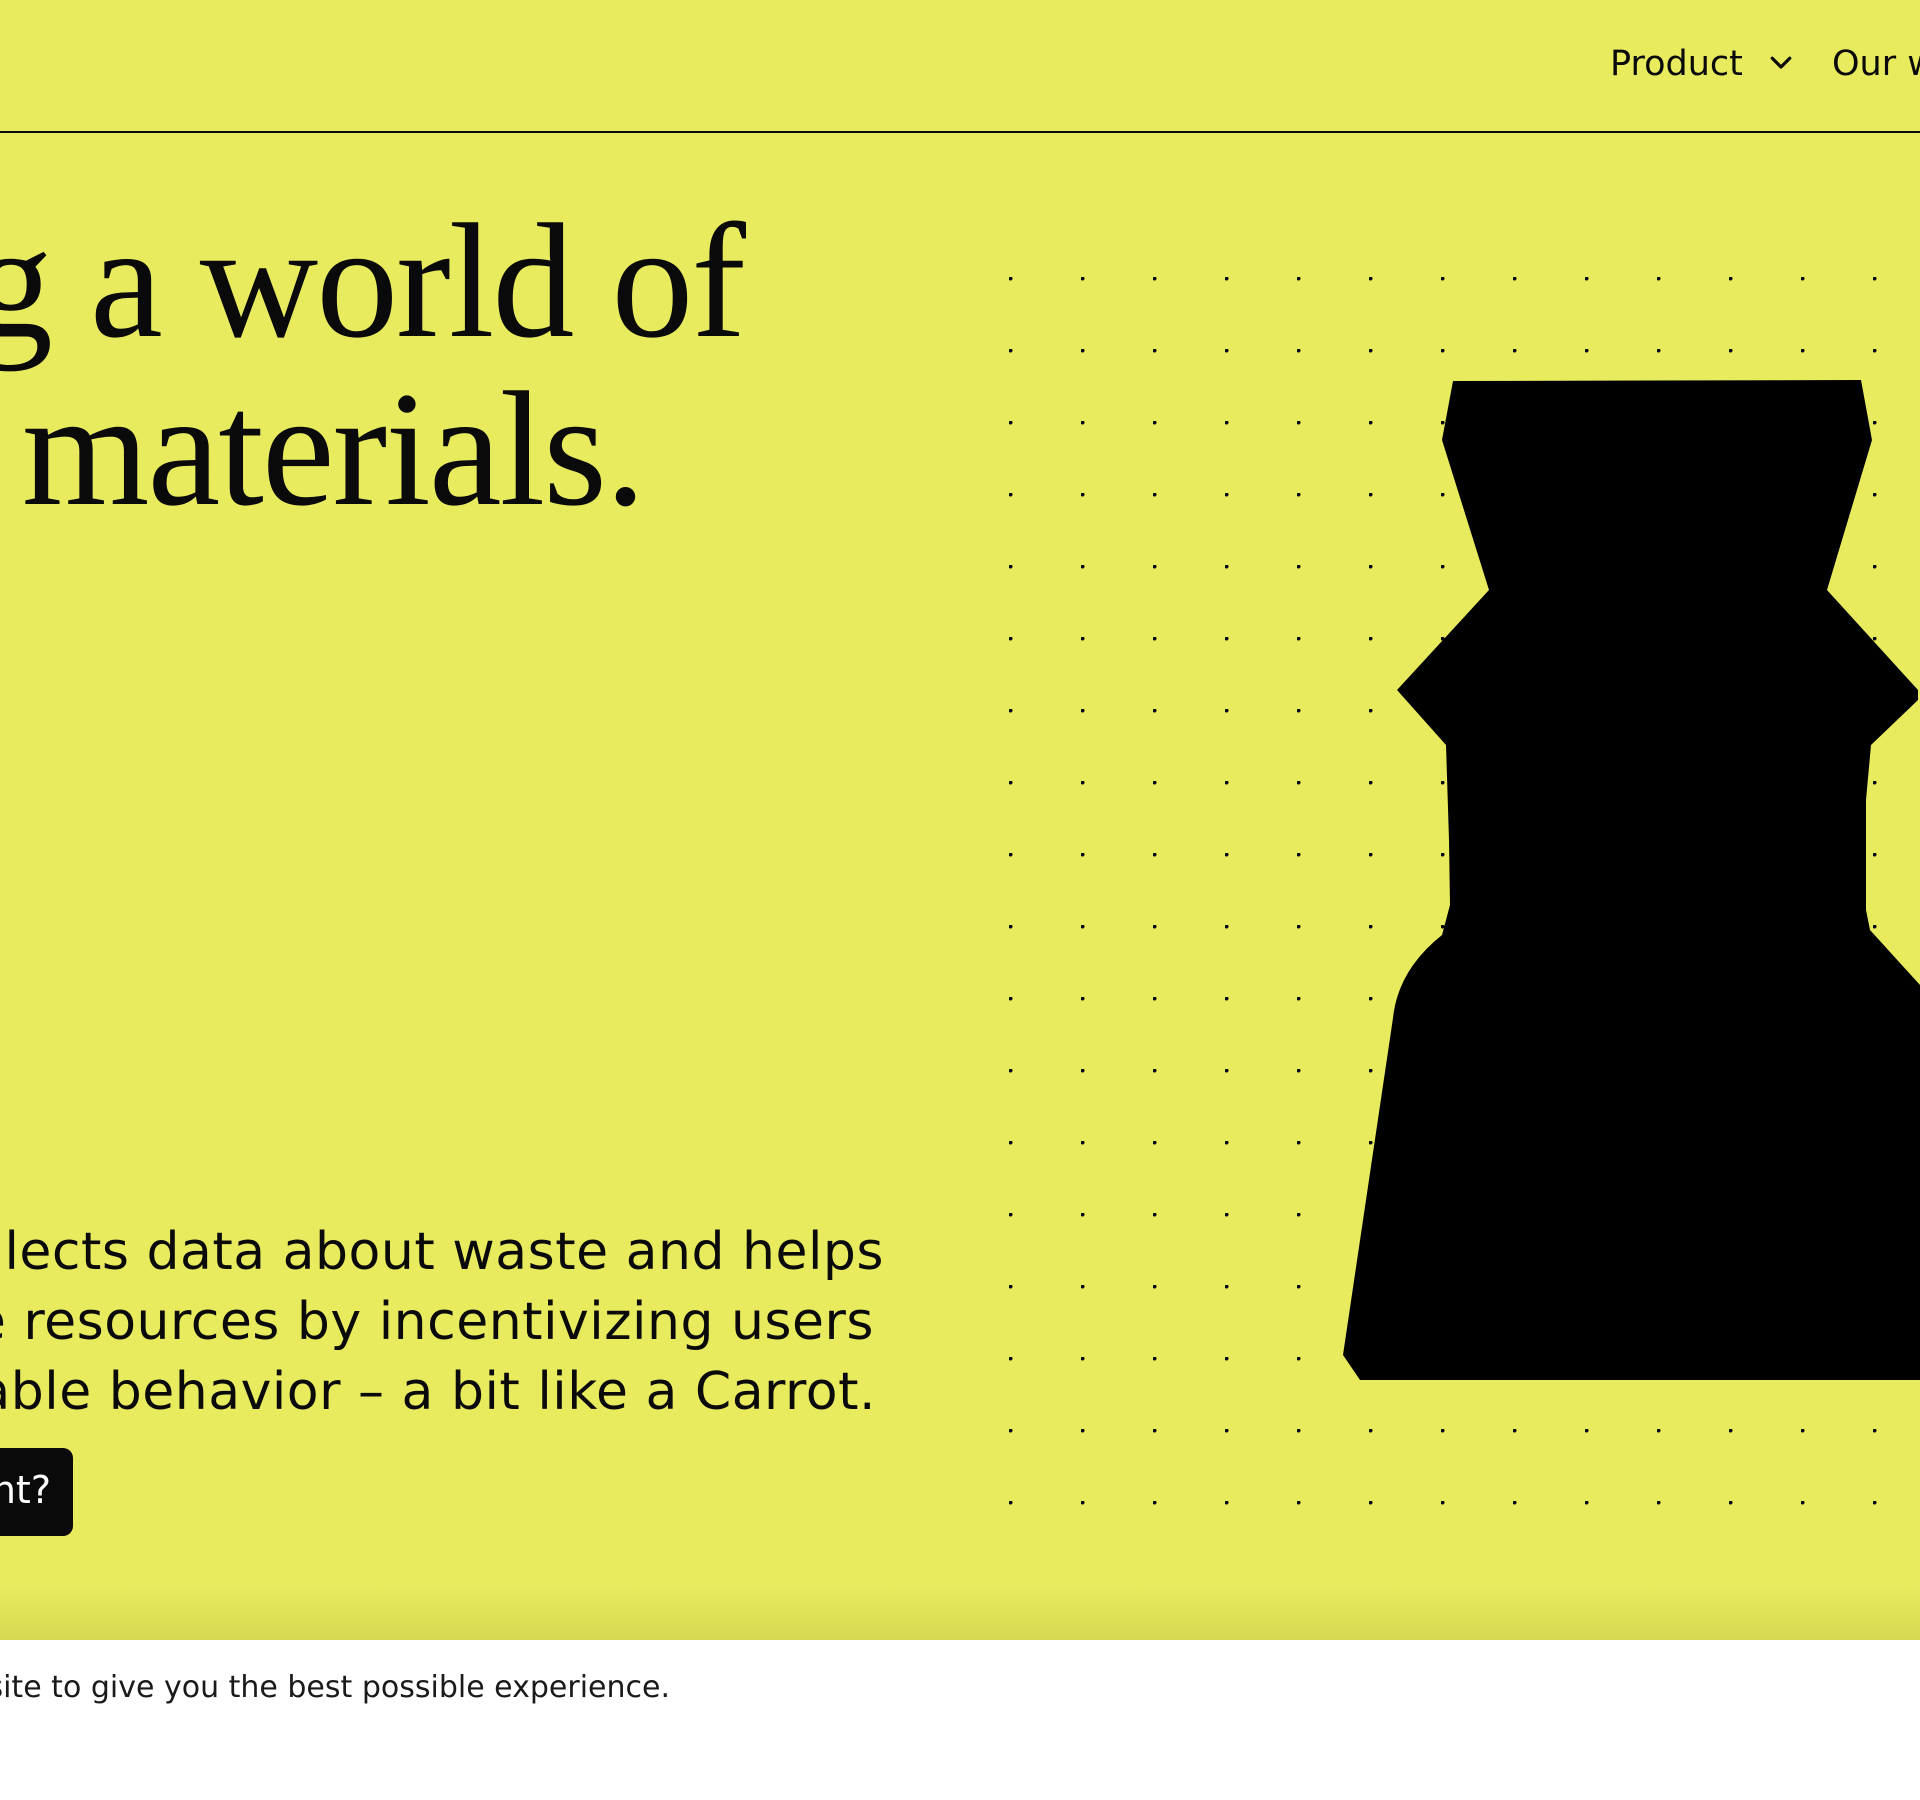 The height and width of the screenshot is (1800, 1920). What do you see at coordinates (323, 449) in the screenshot?
I see `hero-headline-line2: r materials.` at bounding box center [323, 449].